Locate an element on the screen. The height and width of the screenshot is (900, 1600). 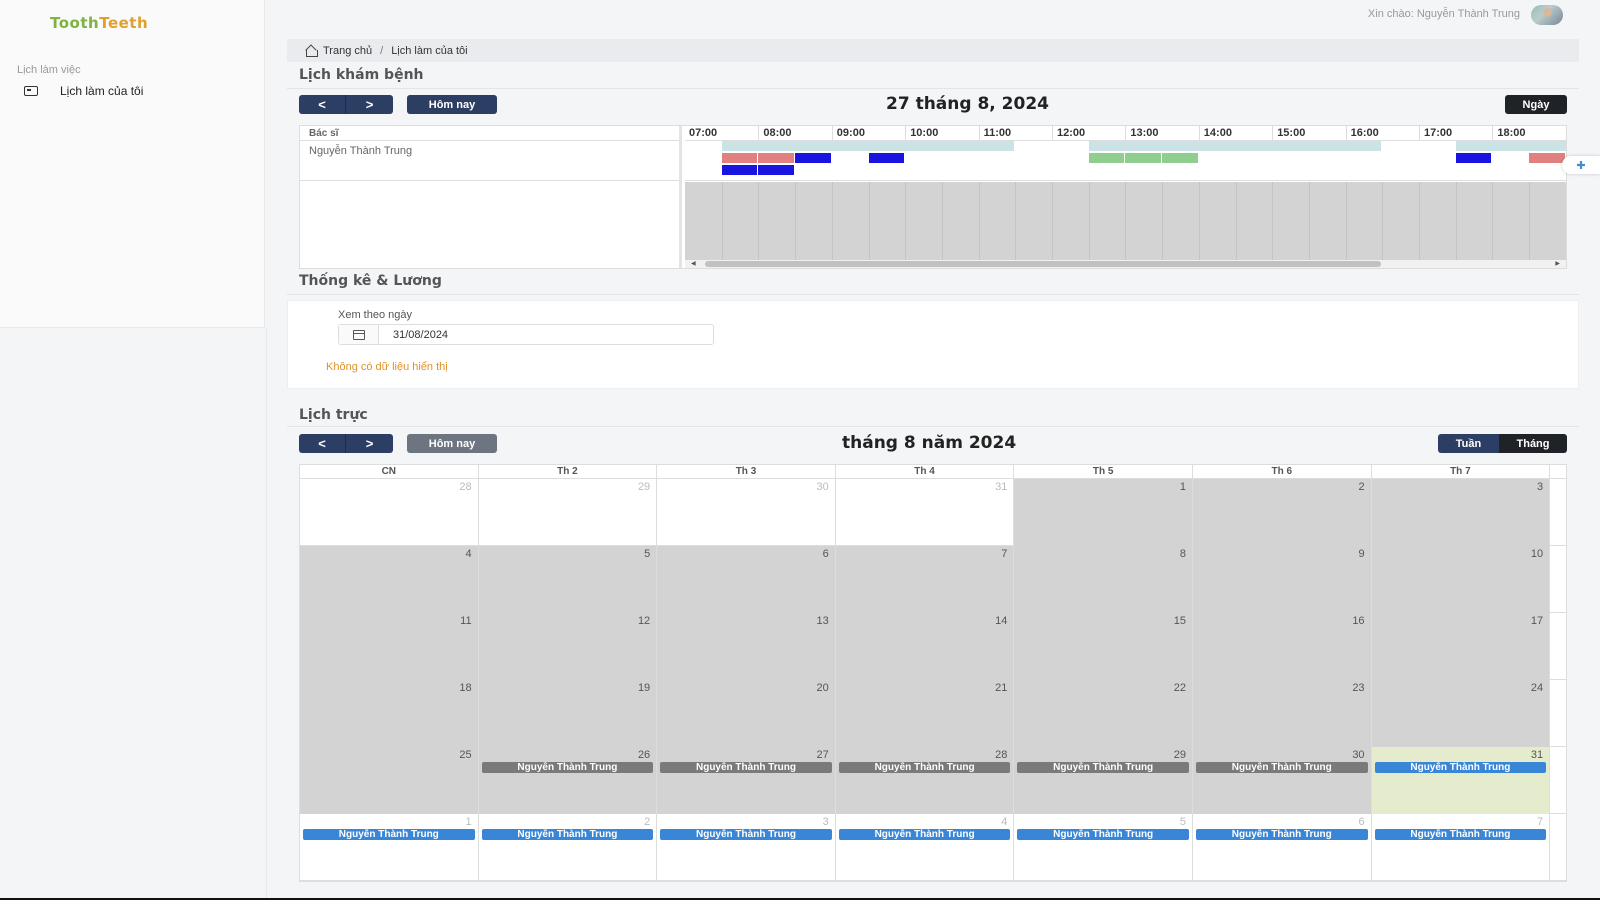
calendar-day-cell: 10 is located at coordinates (1461, 579).